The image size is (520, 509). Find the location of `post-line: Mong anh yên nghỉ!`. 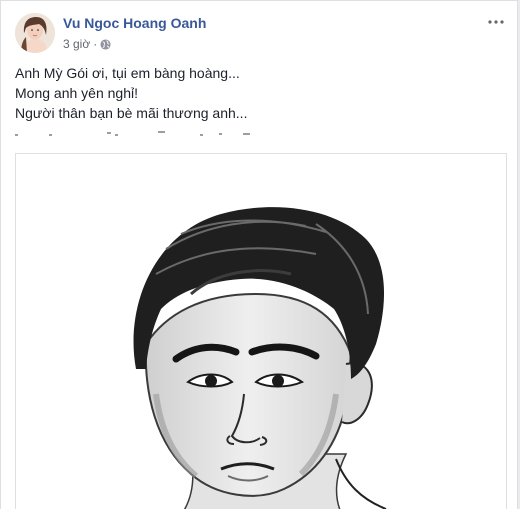

post-line: Mong anh yên nghỉ! is located at coordinates (76, 93).